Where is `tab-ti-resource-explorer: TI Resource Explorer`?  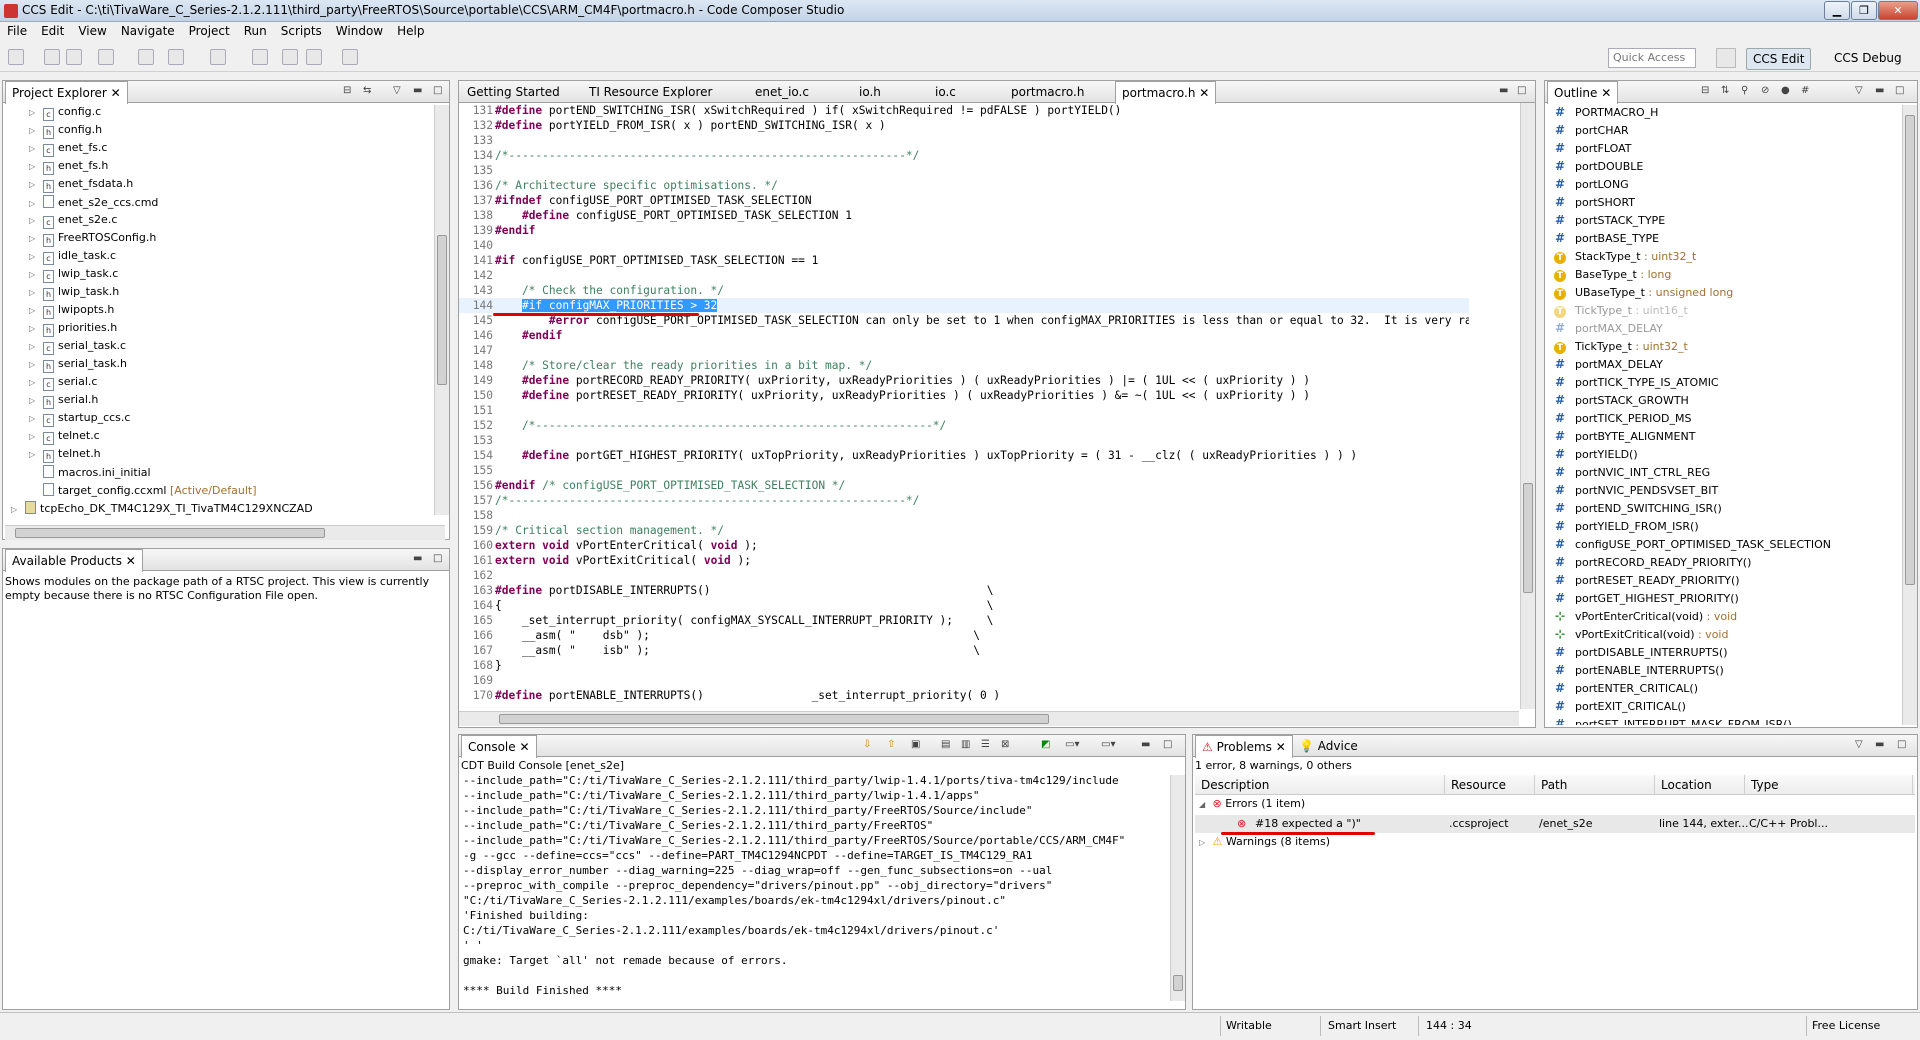
tab-ti-resource-explorer: TI Resource Explorer is located at coordinates (651, 92).